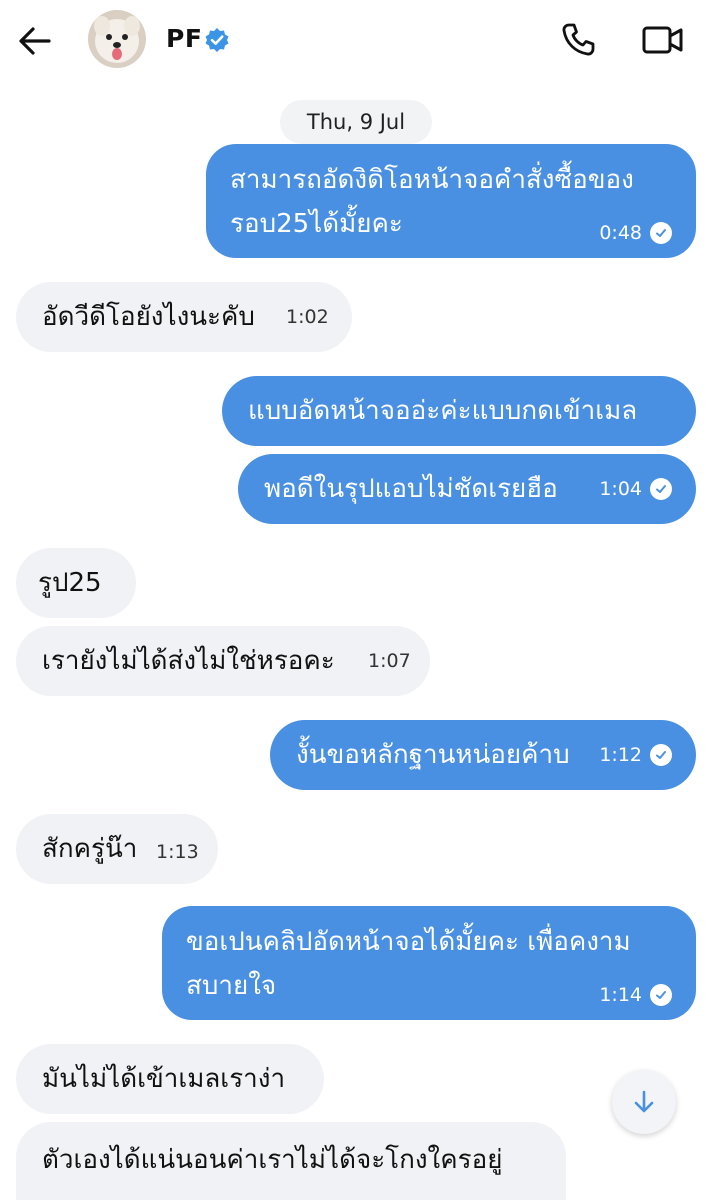 The height and width of the screenshot is (1200, 712). I want to click on message-bubble-incoming: มันไม่ได้เข้าเมลเราง่า, so click(170, 1079).